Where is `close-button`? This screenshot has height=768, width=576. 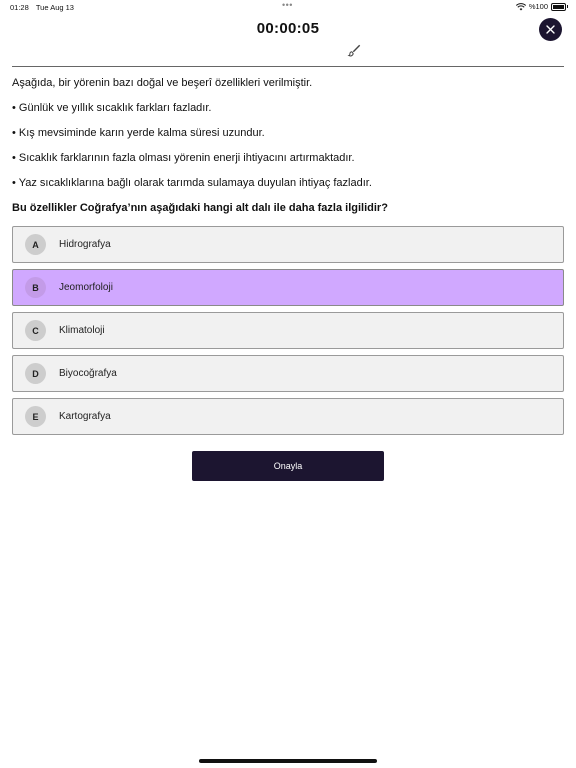 close-button is located at coordinates (550, 29).